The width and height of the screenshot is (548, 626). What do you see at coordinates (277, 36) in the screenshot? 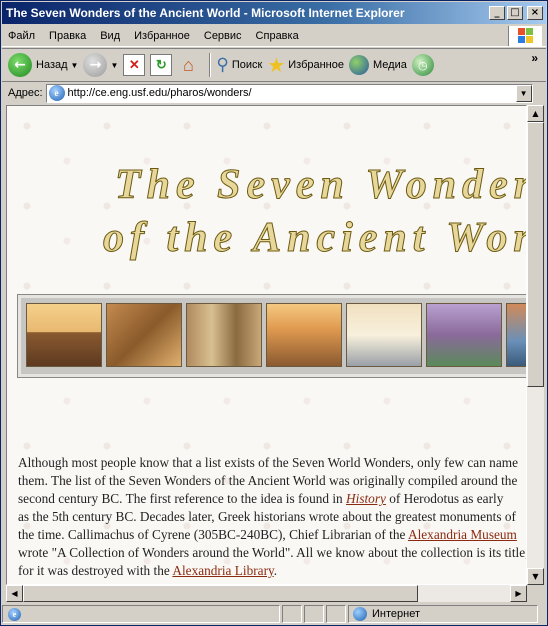
I see `menu-help: Справка` at bounding box center [277, 36].